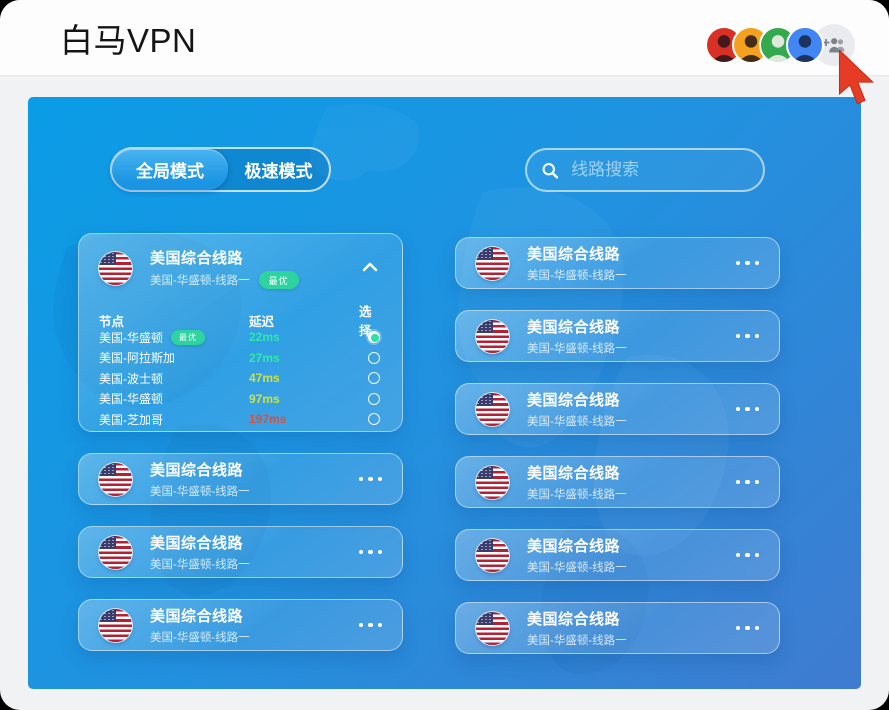 The image size is (889, 710). I want to click on node-latency: 22ms, so click(264, 337).